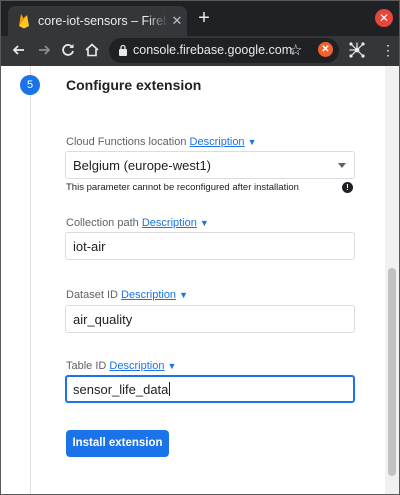 The height and width of the screenshot is (495, 400). I want to click on star-icon: ☆, so click(295, 50).